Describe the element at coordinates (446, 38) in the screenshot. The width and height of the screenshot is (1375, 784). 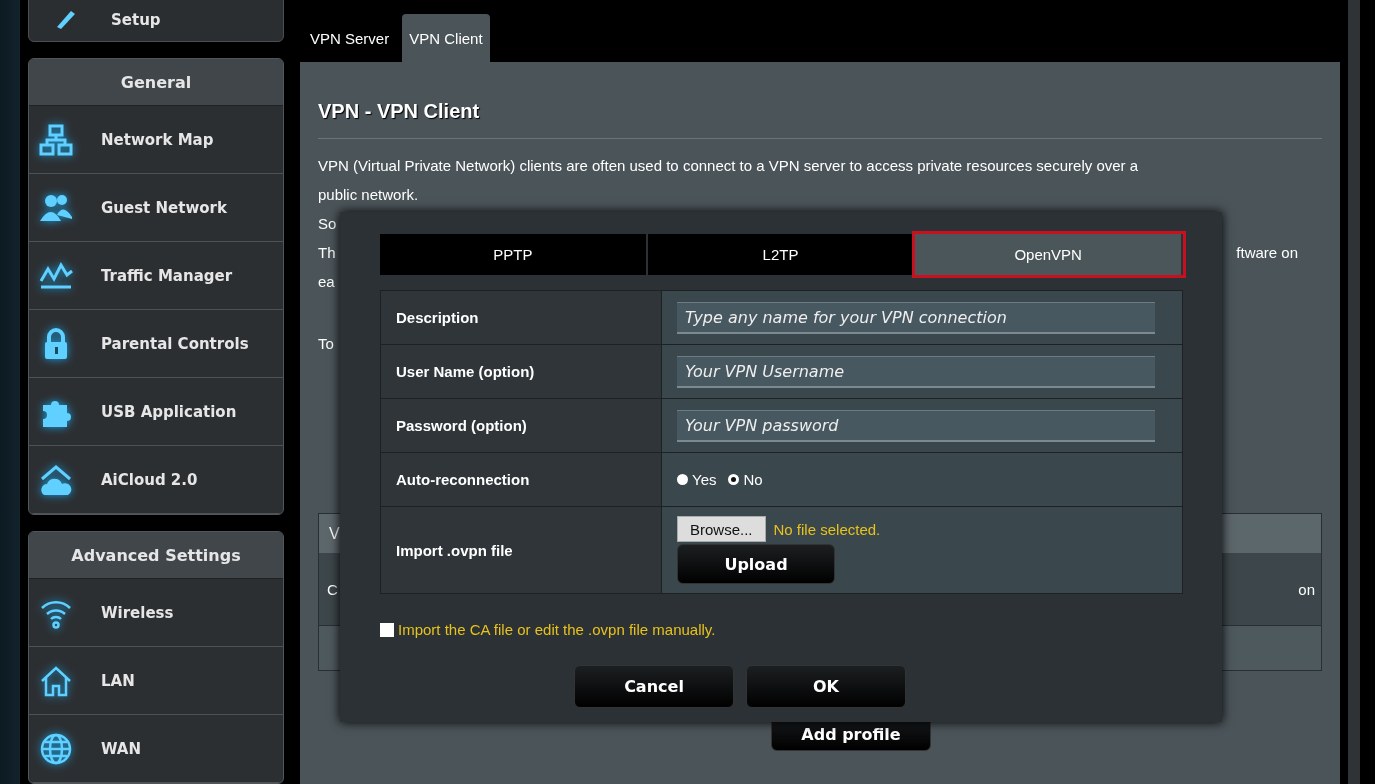
I see `tab: VPN Client` at that location.